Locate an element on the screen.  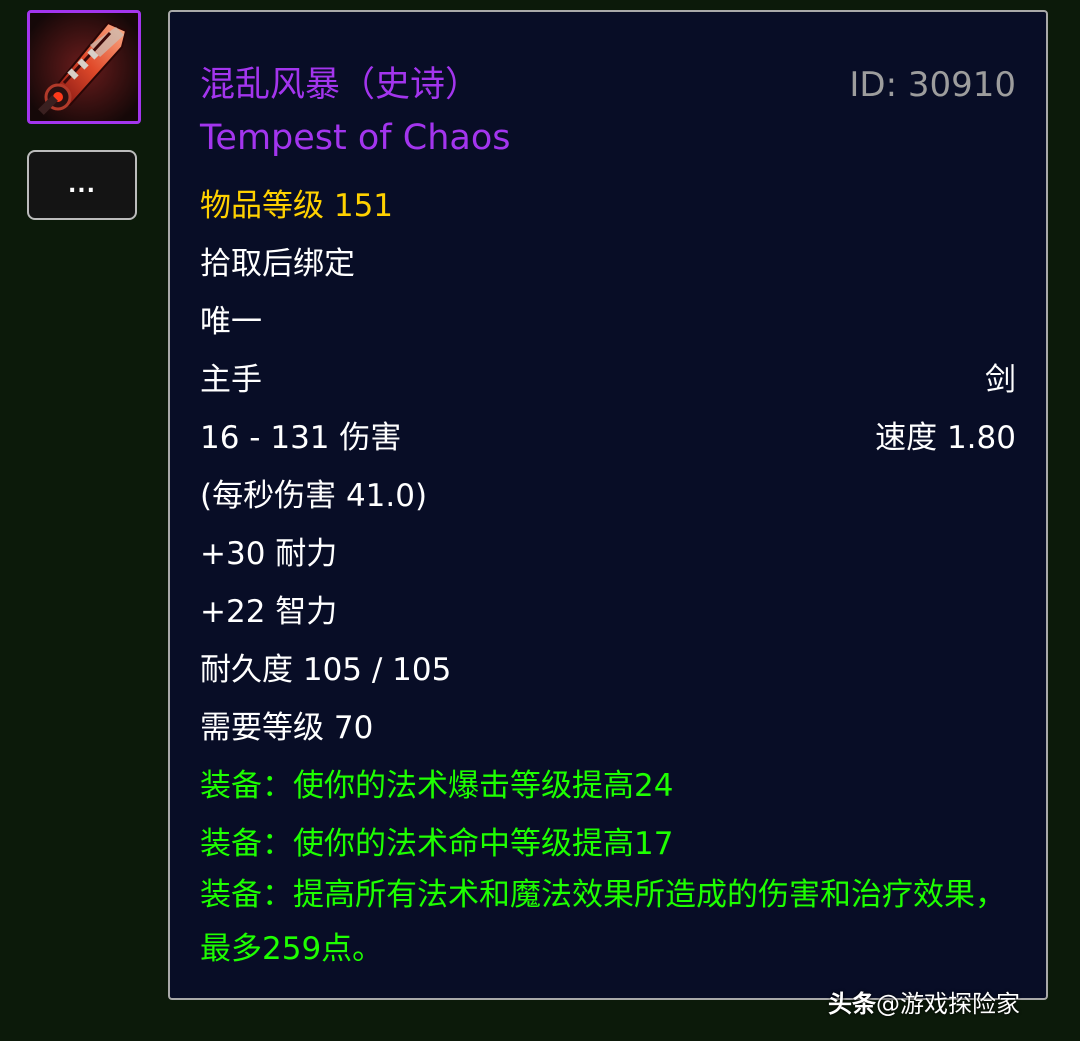
required-level-row: 需要等级 70 is located at coordinates (608, 724).